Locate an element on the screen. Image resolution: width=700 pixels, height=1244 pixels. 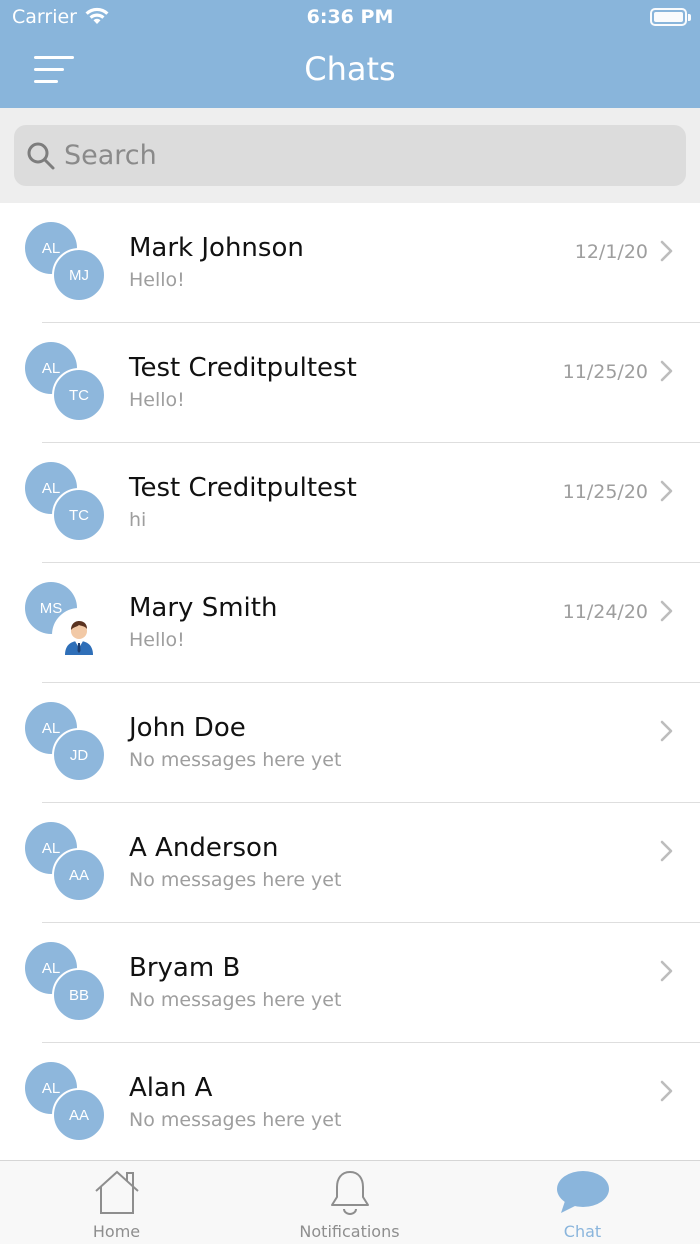
chat-name: Mary Smith is located at coordinates (203, 608).